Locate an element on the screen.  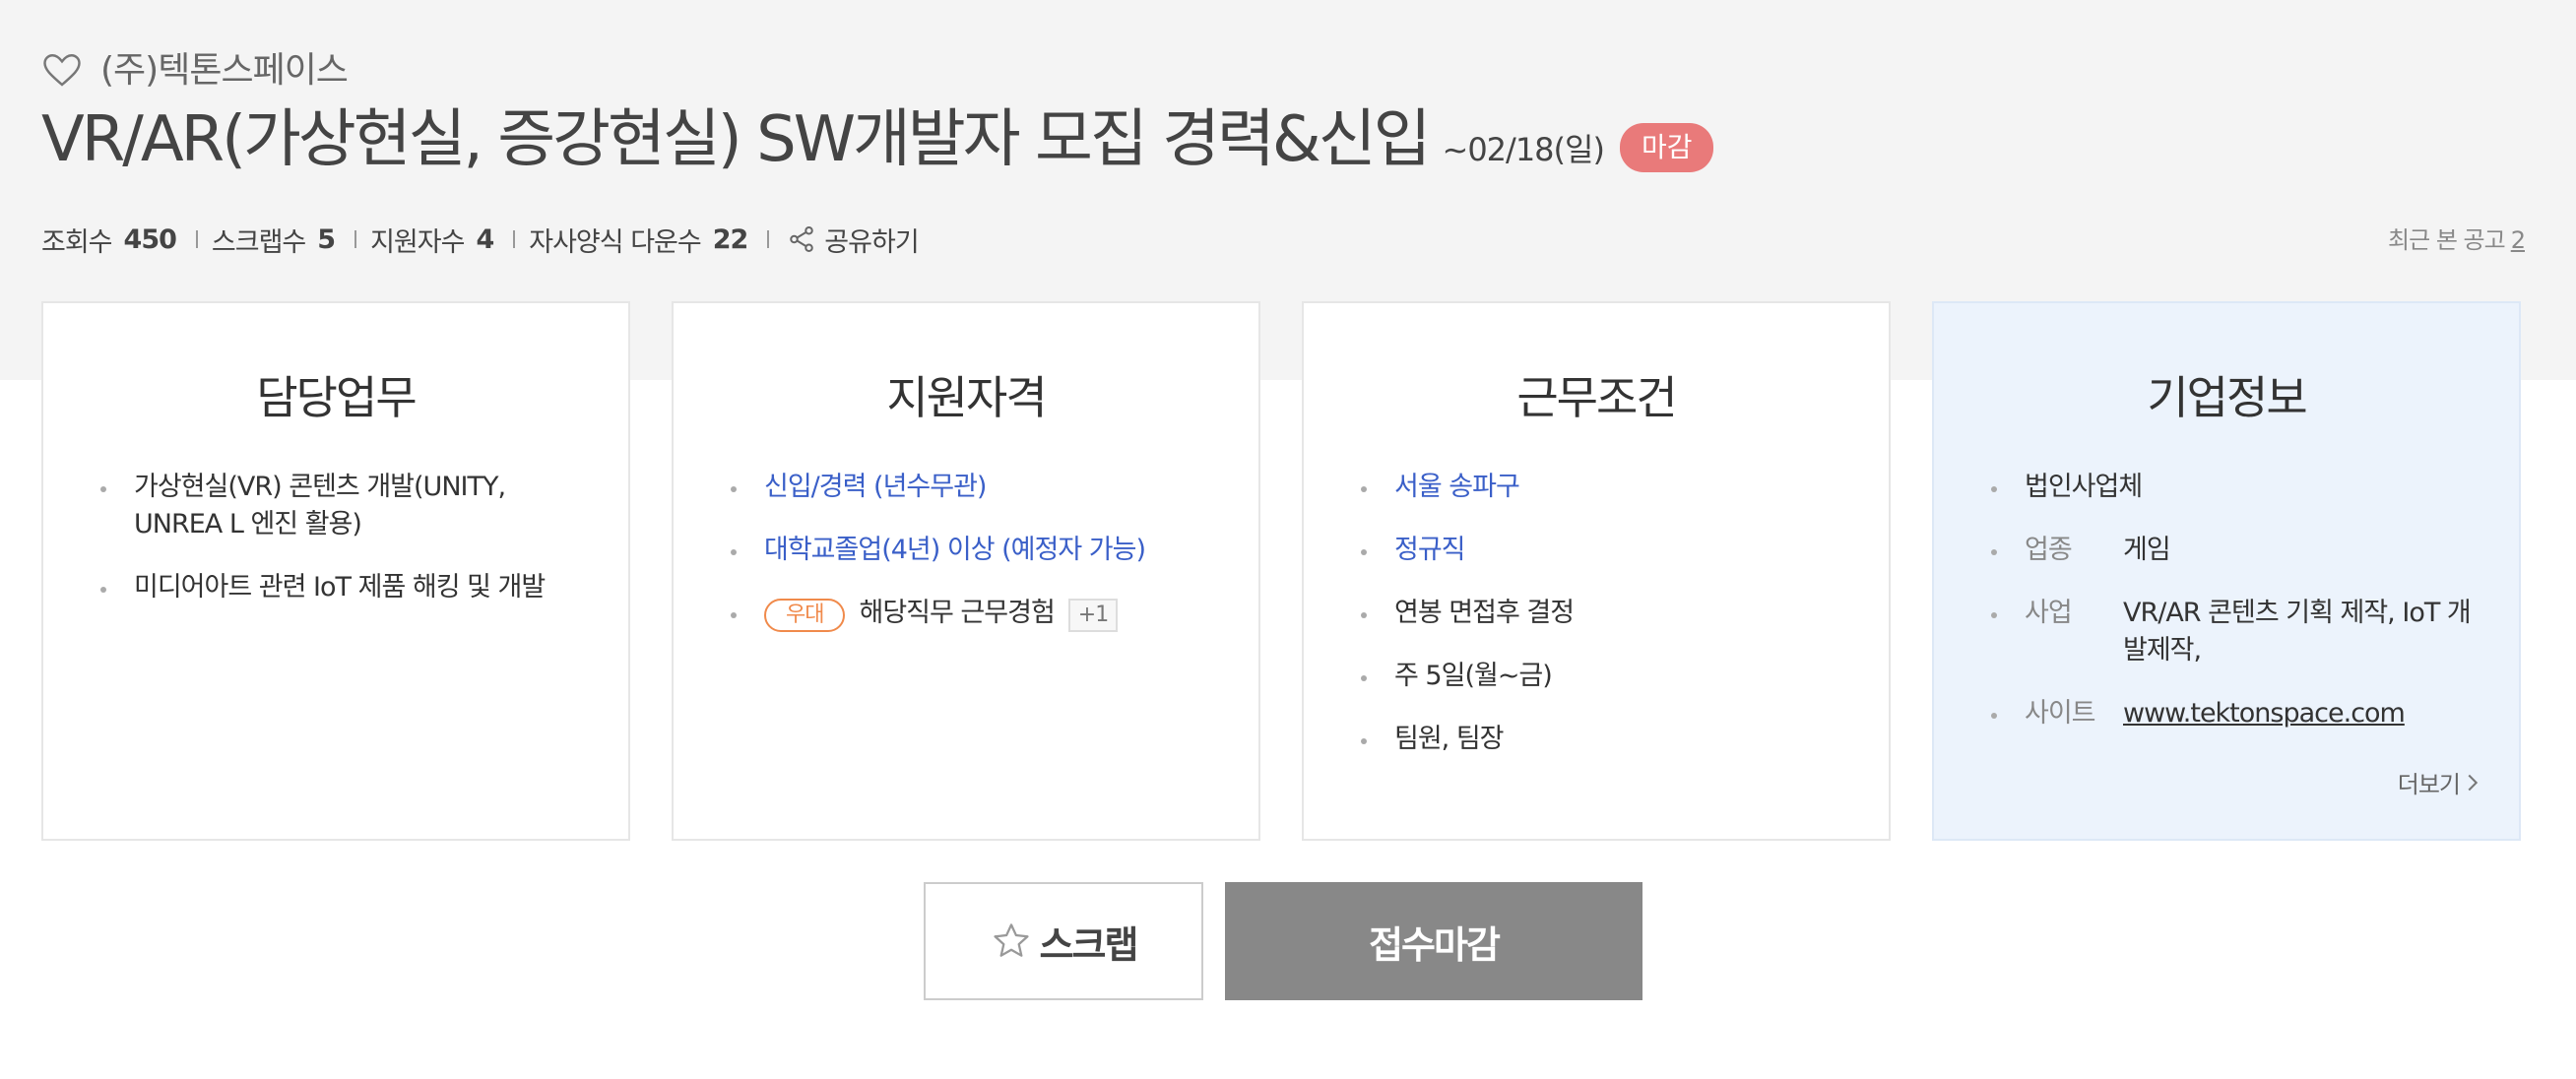
conditions-list: 서울 송파구 정규직 연봉 면접후 결정 주 5일(월~금) 팀원, 팀장 is located at coordinates (1605, 626).